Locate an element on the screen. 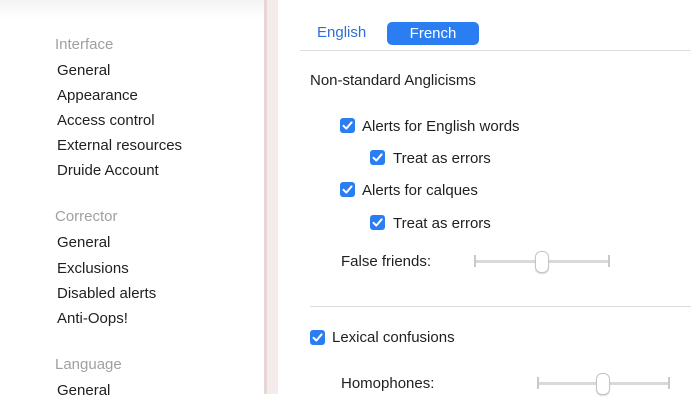 This screenshot has width=691, height=399. treat-as-errors-english-checkbox is located at coordinates (377, 157).